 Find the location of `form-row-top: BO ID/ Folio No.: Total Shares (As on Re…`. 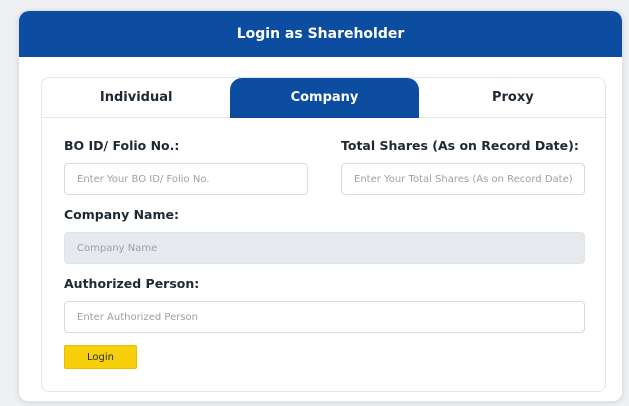

form-row-top: BO ID/ Folio No.: Total Shares (As on Re… is located at coordinates (324, 165).